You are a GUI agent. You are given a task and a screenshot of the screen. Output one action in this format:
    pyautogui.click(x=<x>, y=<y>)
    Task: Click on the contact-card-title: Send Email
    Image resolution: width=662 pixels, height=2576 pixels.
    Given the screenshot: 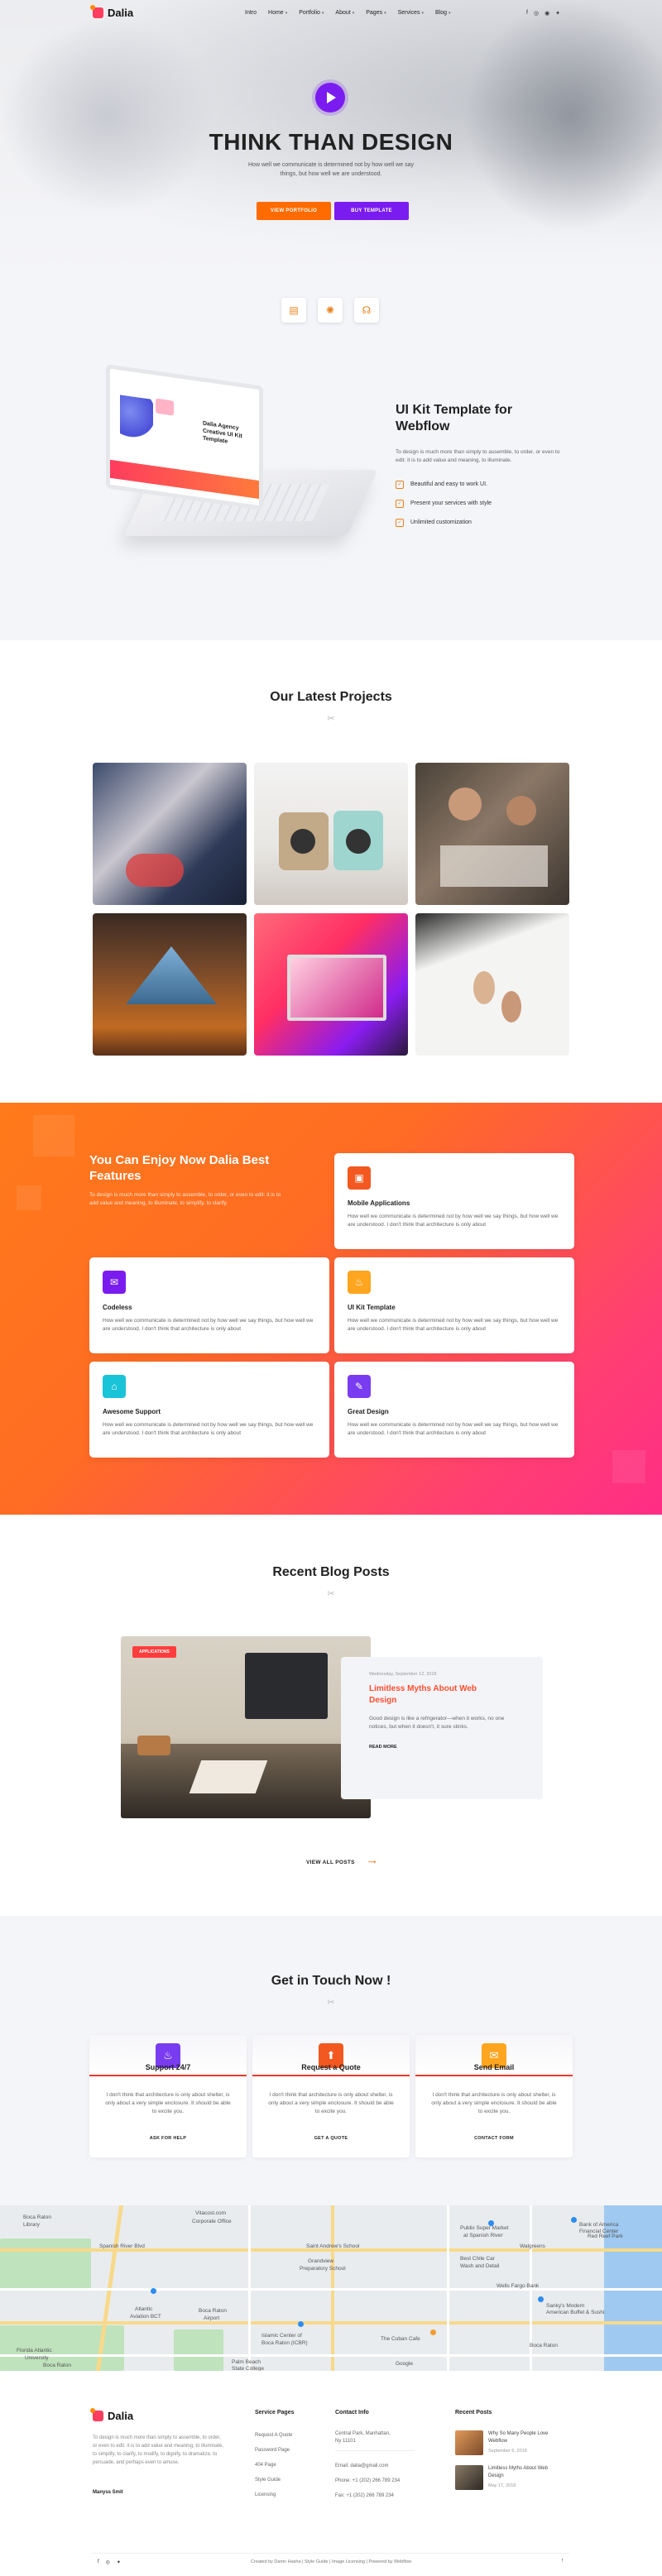 What is the action you would take?
    pyautogui.click(x=494, y=2067)
    